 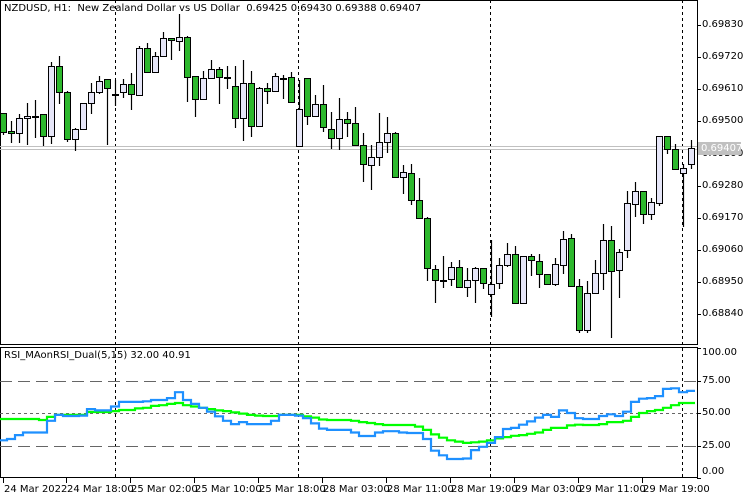 What do you see at coordinates (97, 355) in the screenshot?
I see `indicator-title: RSI_MAonRSI_Dual(5,15) 32.00 40.91` at bounding box center [97, 355].